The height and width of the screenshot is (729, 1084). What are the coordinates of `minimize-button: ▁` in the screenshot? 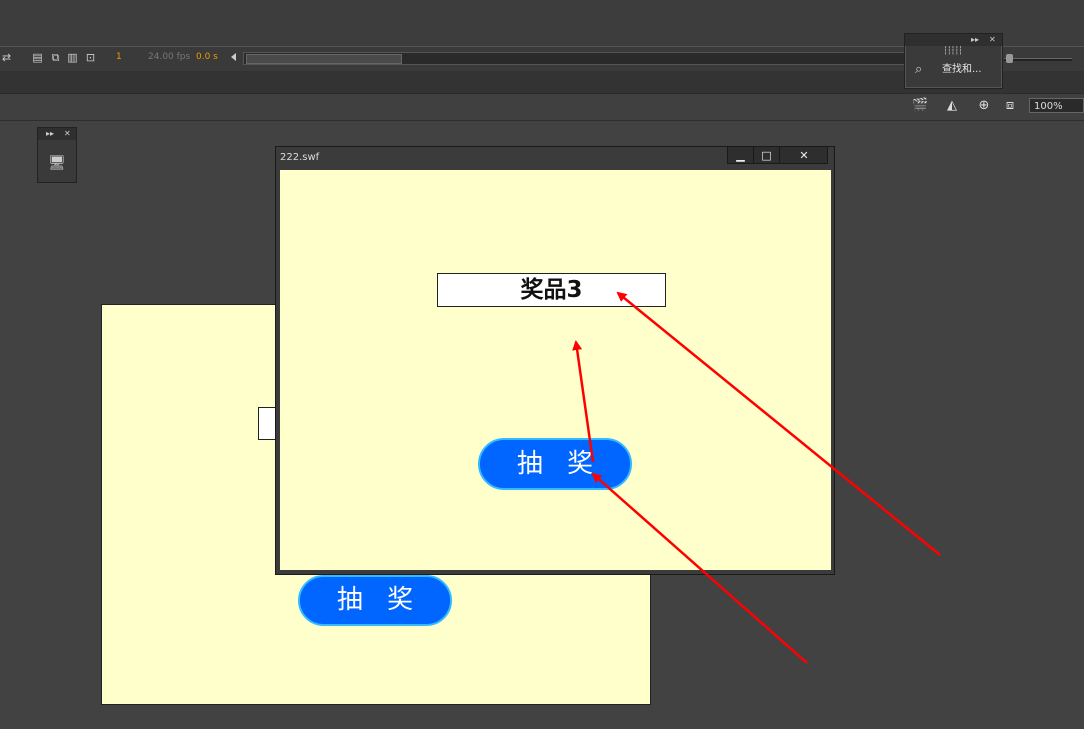 It's located at (741, 155).